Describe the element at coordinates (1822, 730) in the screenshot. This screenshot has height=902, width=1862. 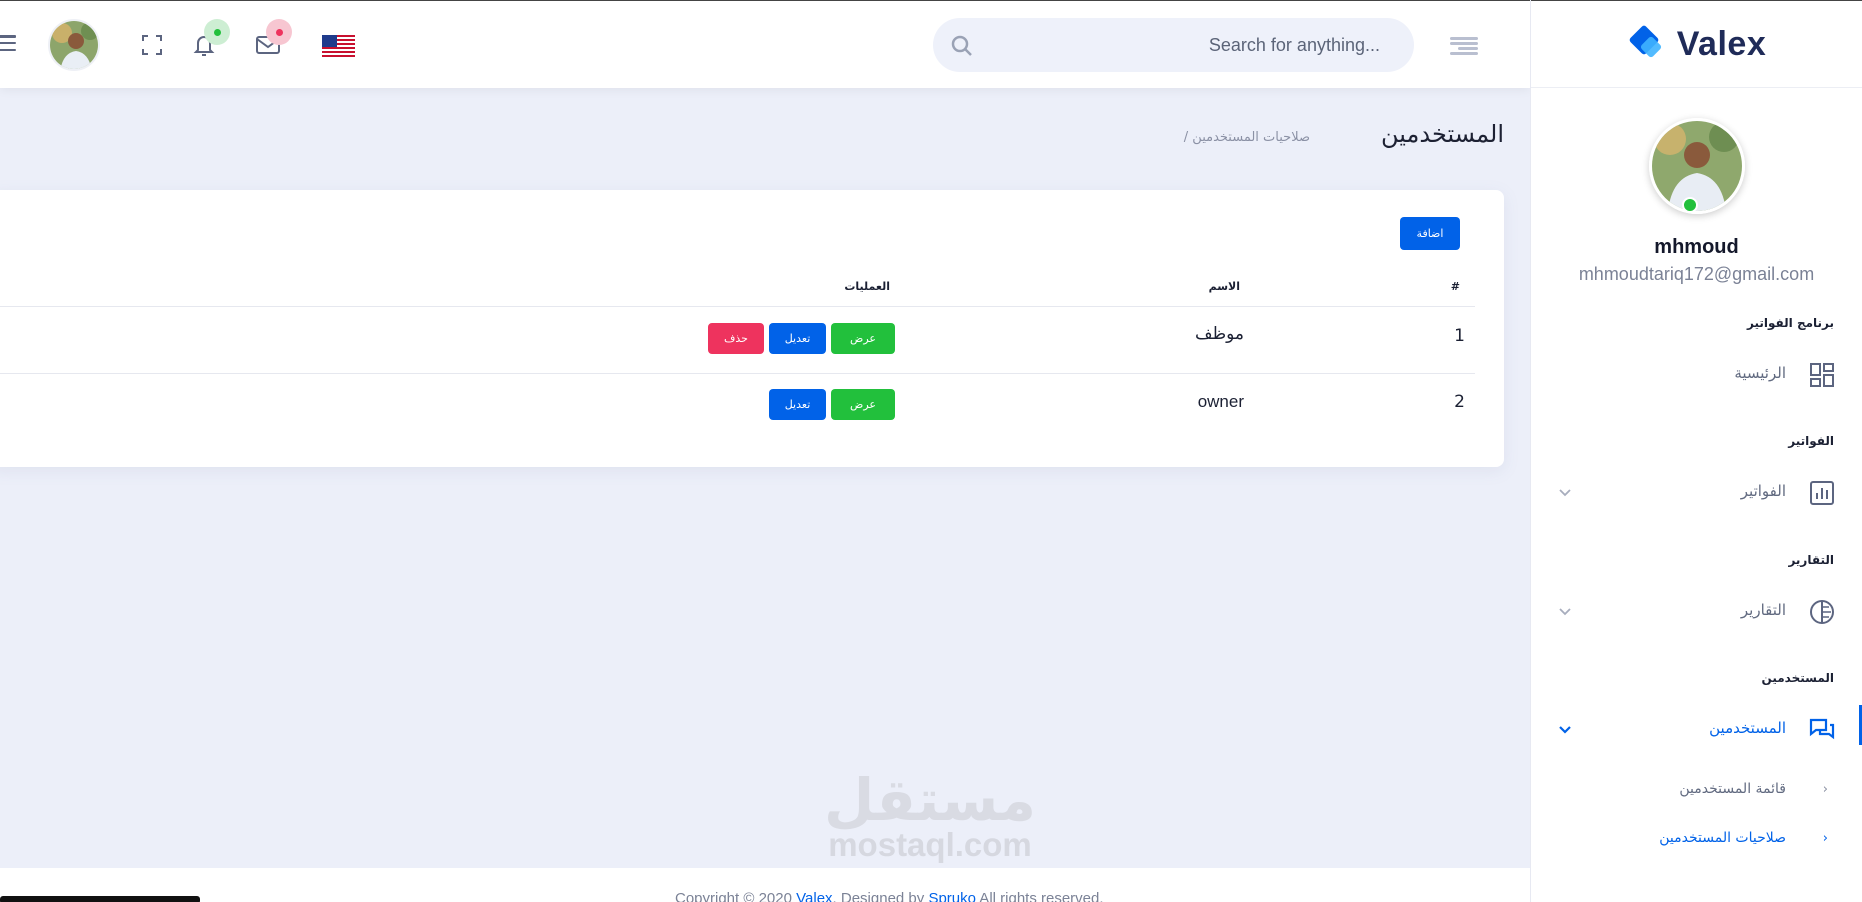
I see `chat-users-icon` at that location.